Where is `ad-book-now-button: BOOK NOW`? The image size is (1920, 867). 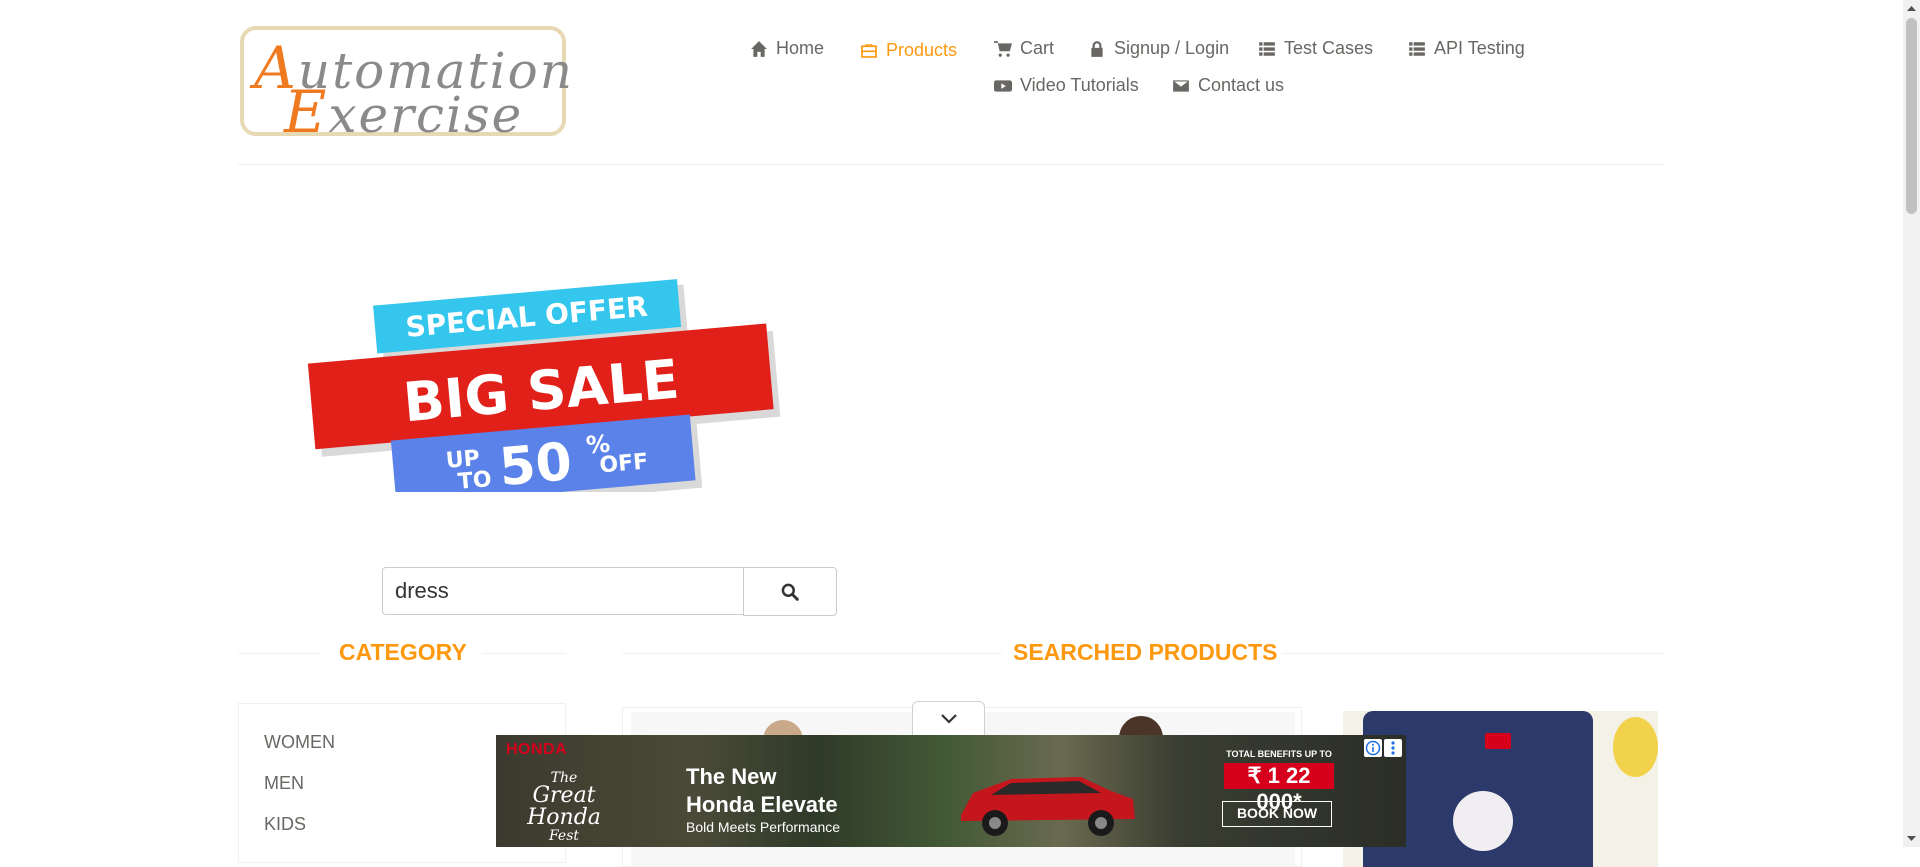
ad-book-now-button: BOOK NOW is located at coordinates (1277, 814).